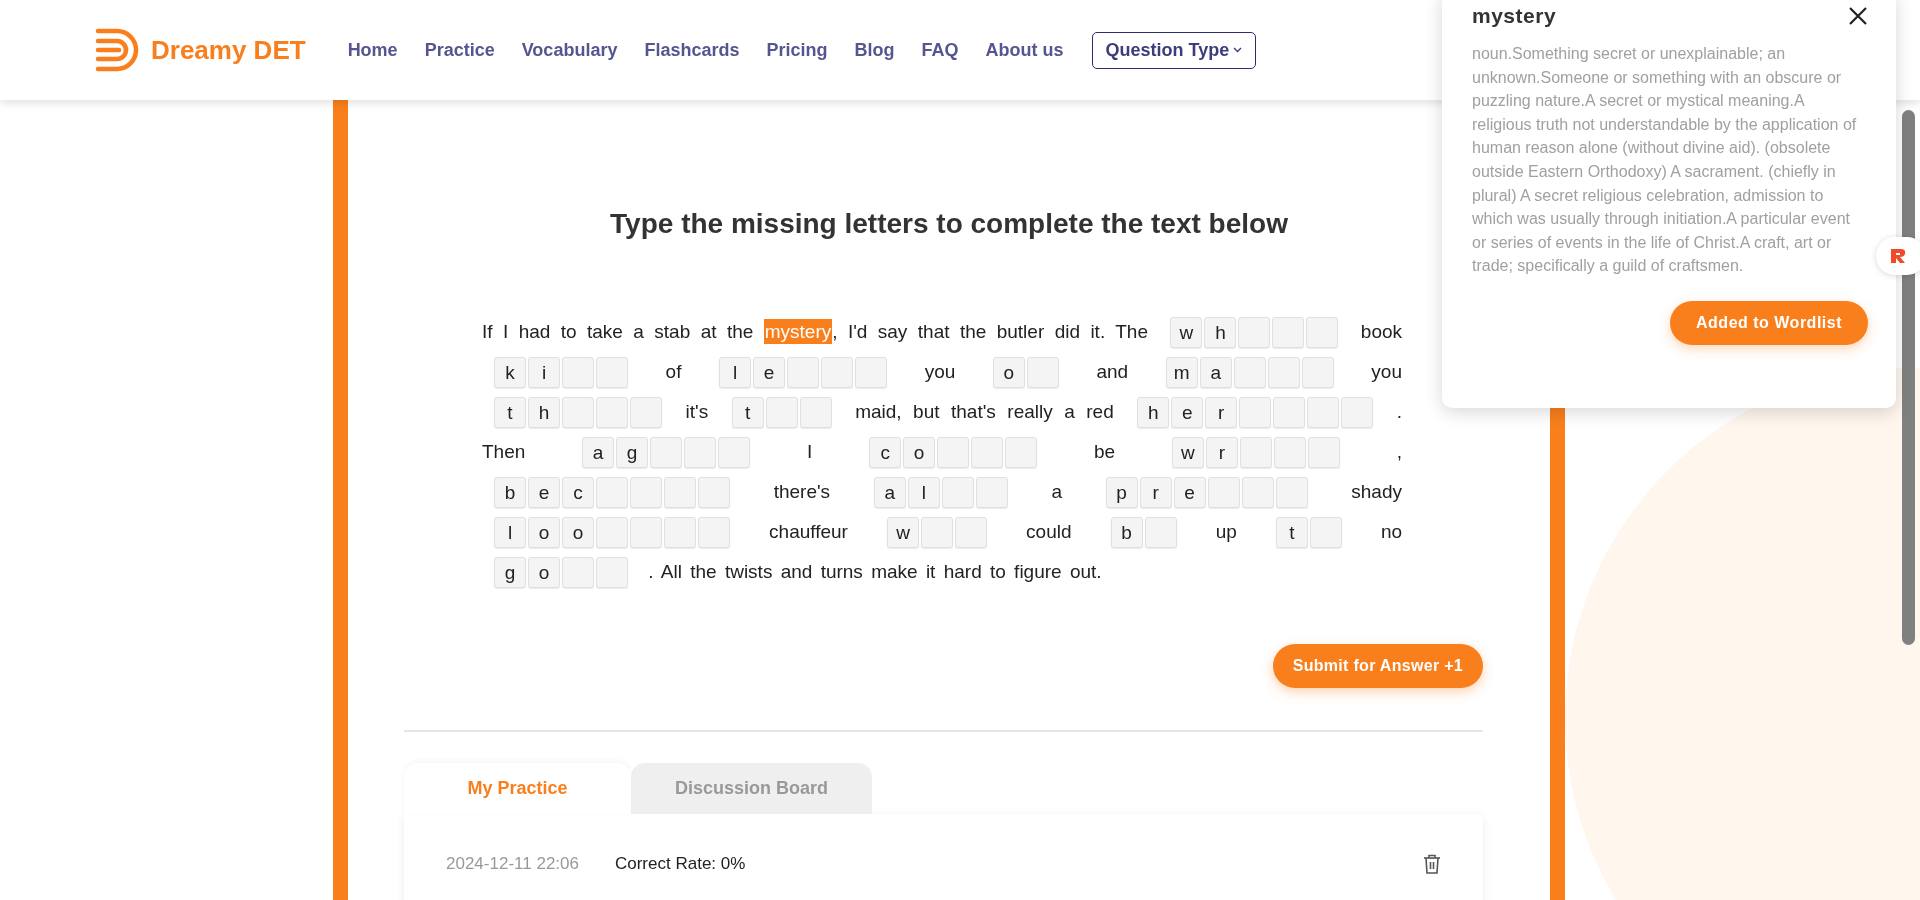 This screenshot has width=1920, height=900. I want to click on nav-link: Pricing, so click(797, 50).